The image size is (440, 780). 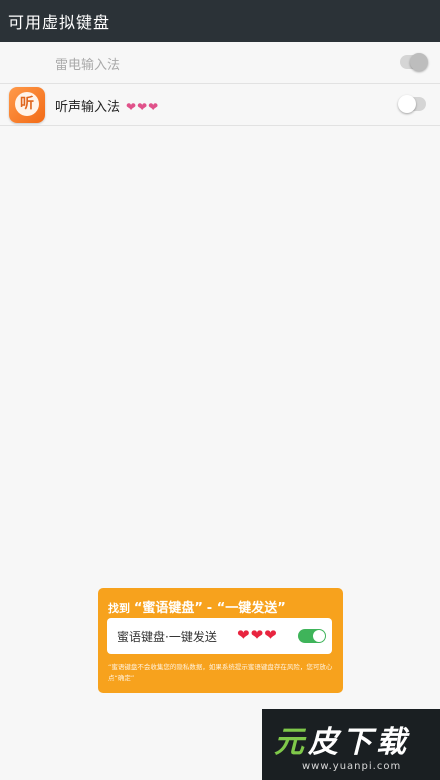 What do you see at coordinates (220, 63) in the screenshot?
I see `input-method-row-leidian: 雷电输入法` at bounding box center [220, 63].